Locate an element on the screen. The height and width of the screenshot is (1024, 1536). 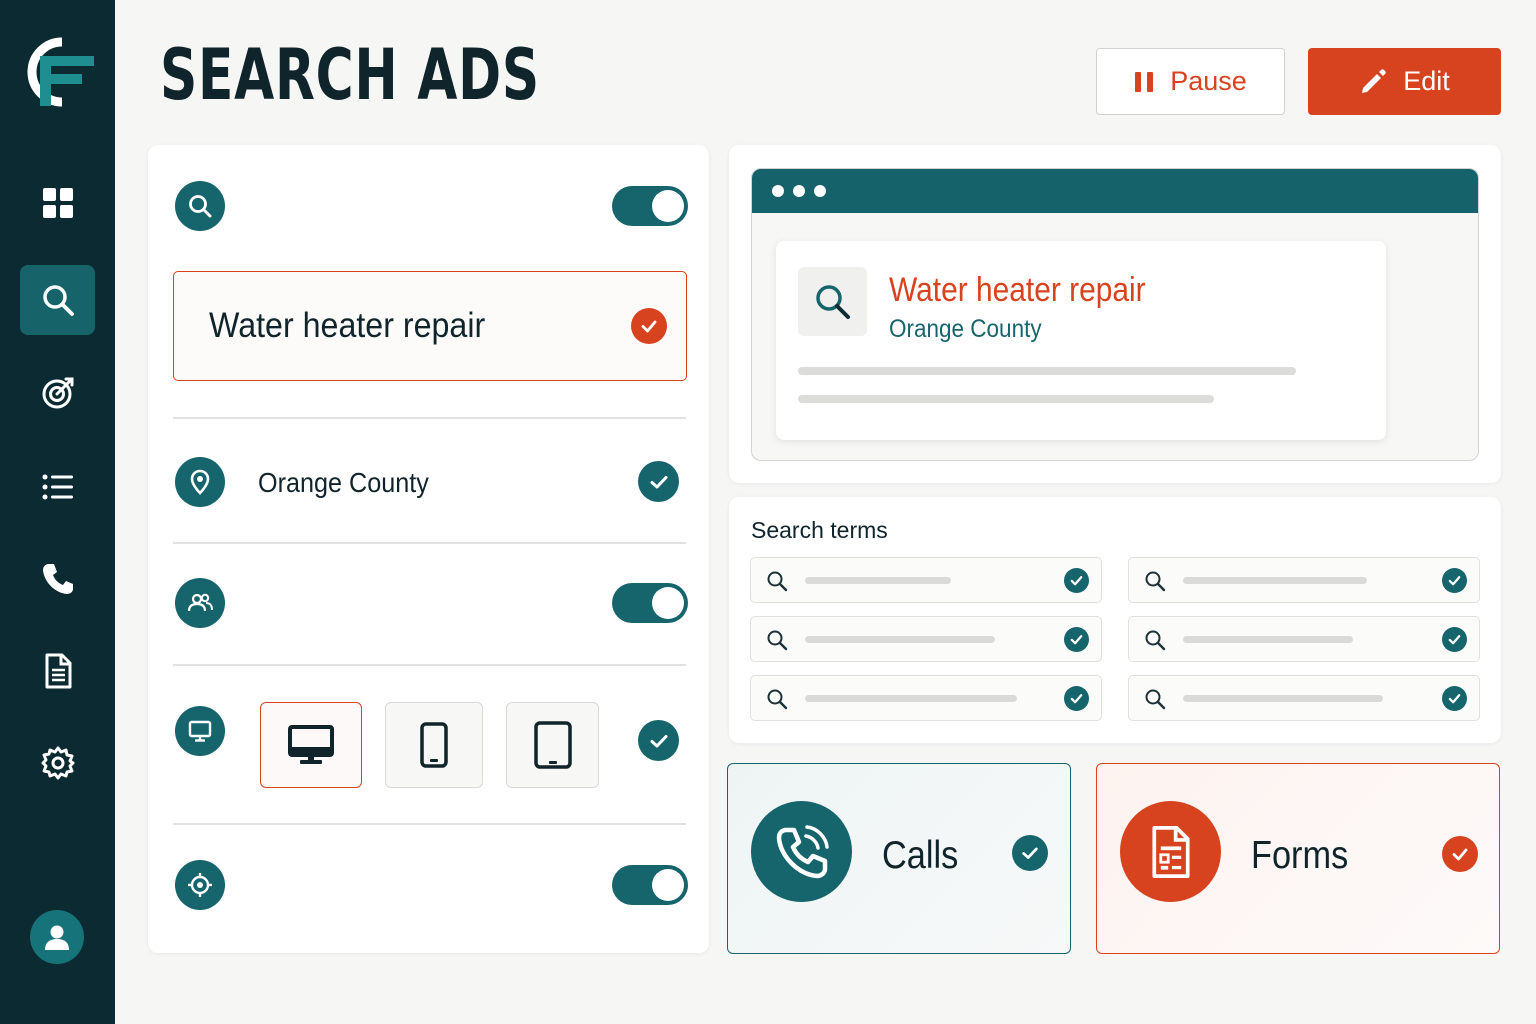
goal-toggle is located at coordinates (650, 885).